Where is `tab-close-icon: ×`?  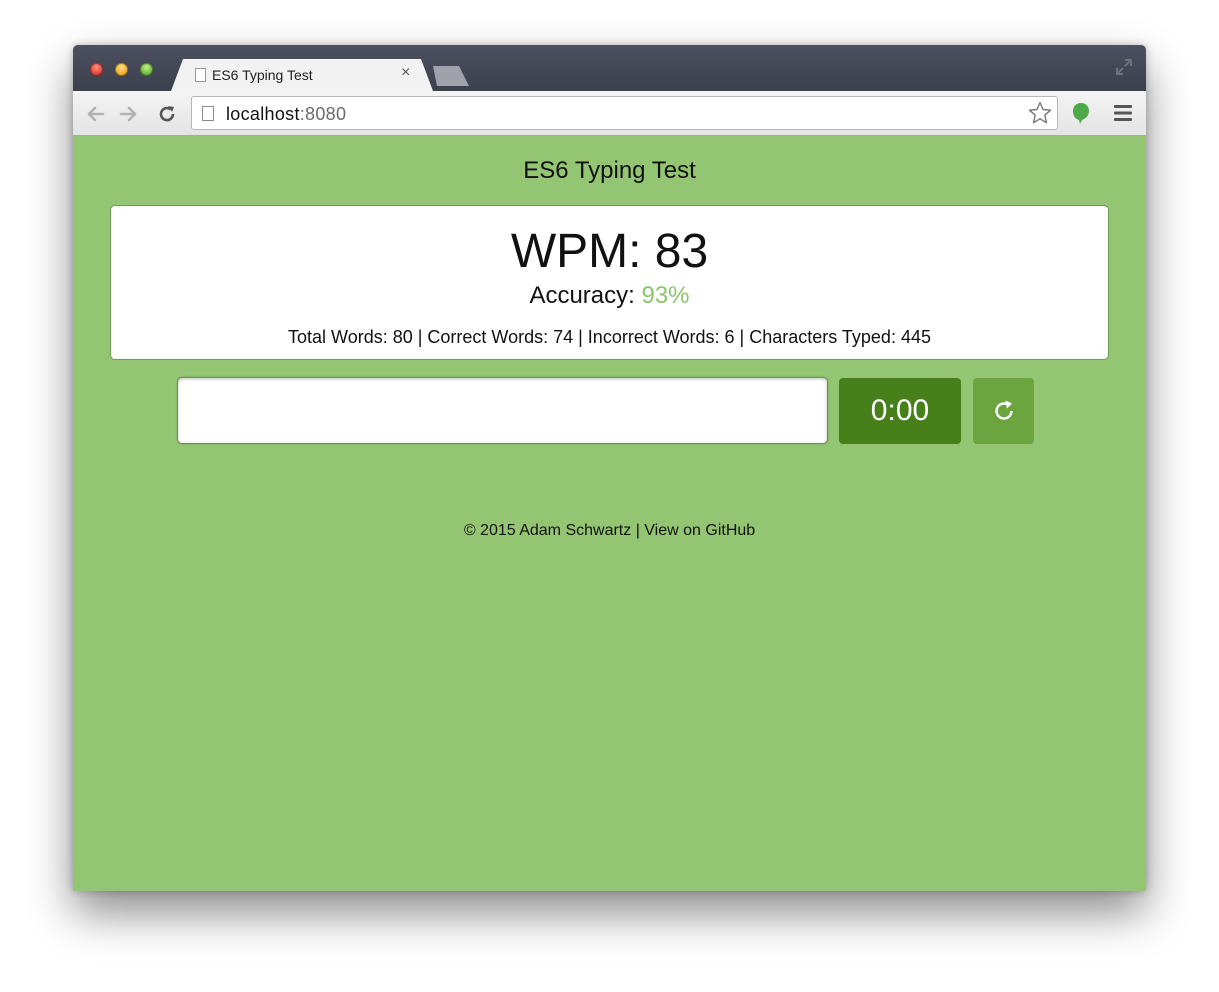 tab-close-icon: × is located at coordinates (405, 73).